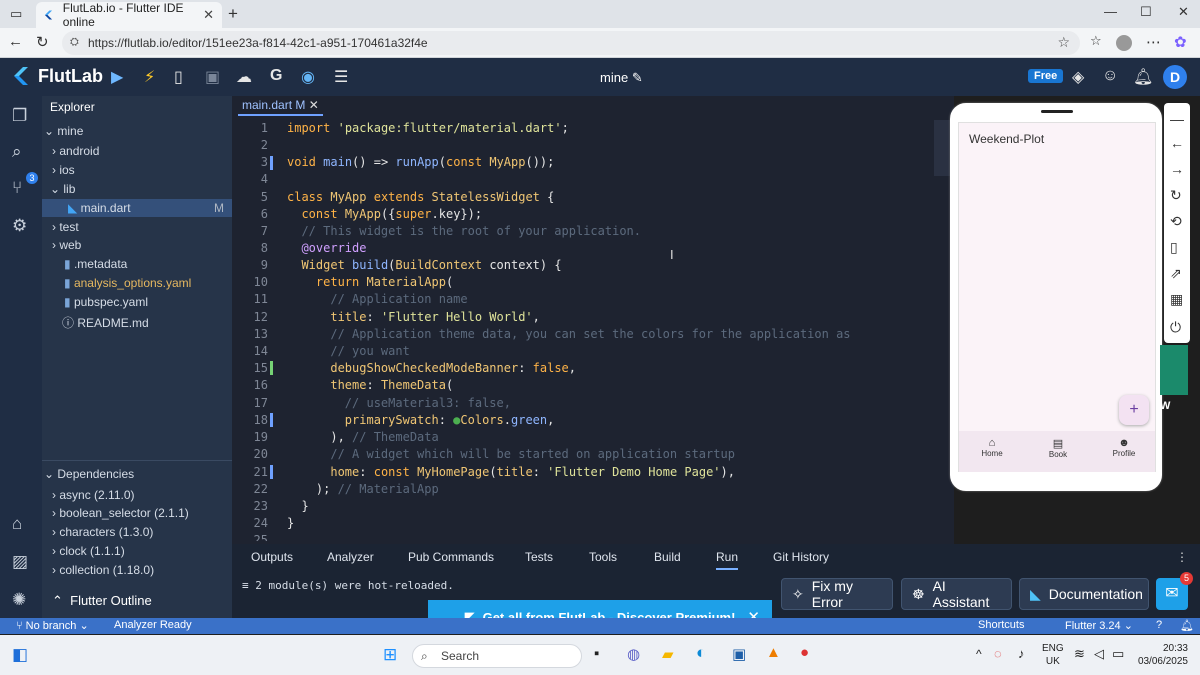 Image resolution: width=1200 pixels, height=675 pixels. What do you see at coordinates (62, 189) in the screenshot?
I see `folder-lib: ⌄ lib` at bounding box center [62, 189].